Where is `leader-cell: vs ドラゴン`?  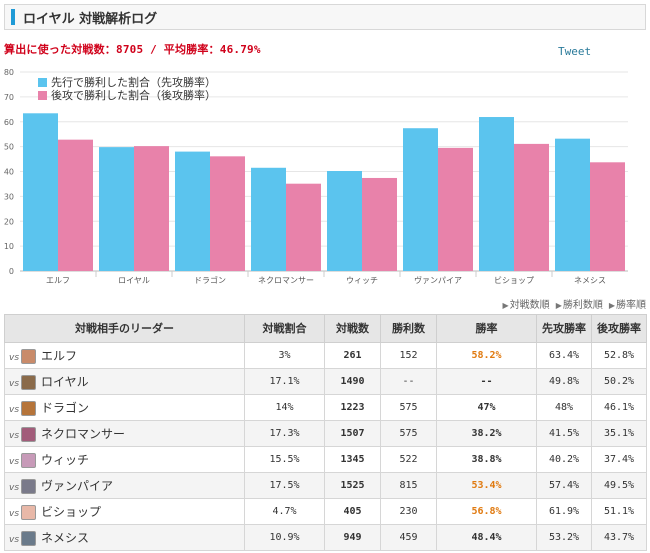 leader-cell: vs ドラゴン is located at coordinates (124, 407).